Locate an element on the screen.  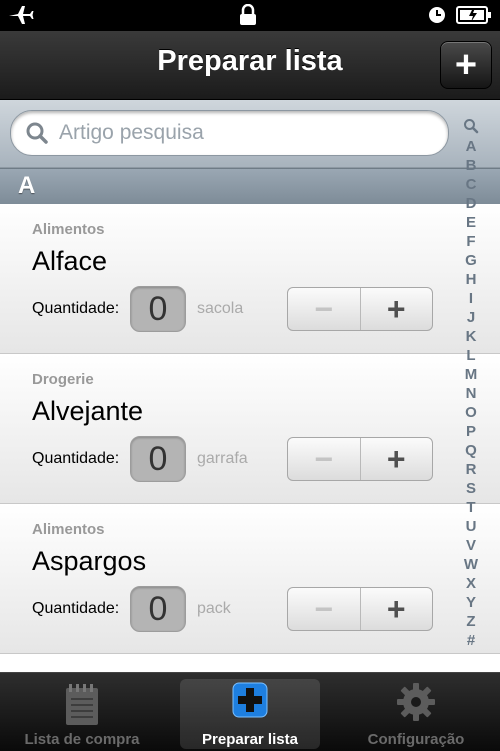
page-title: Preparar lista is located at coordinates (250, 61).